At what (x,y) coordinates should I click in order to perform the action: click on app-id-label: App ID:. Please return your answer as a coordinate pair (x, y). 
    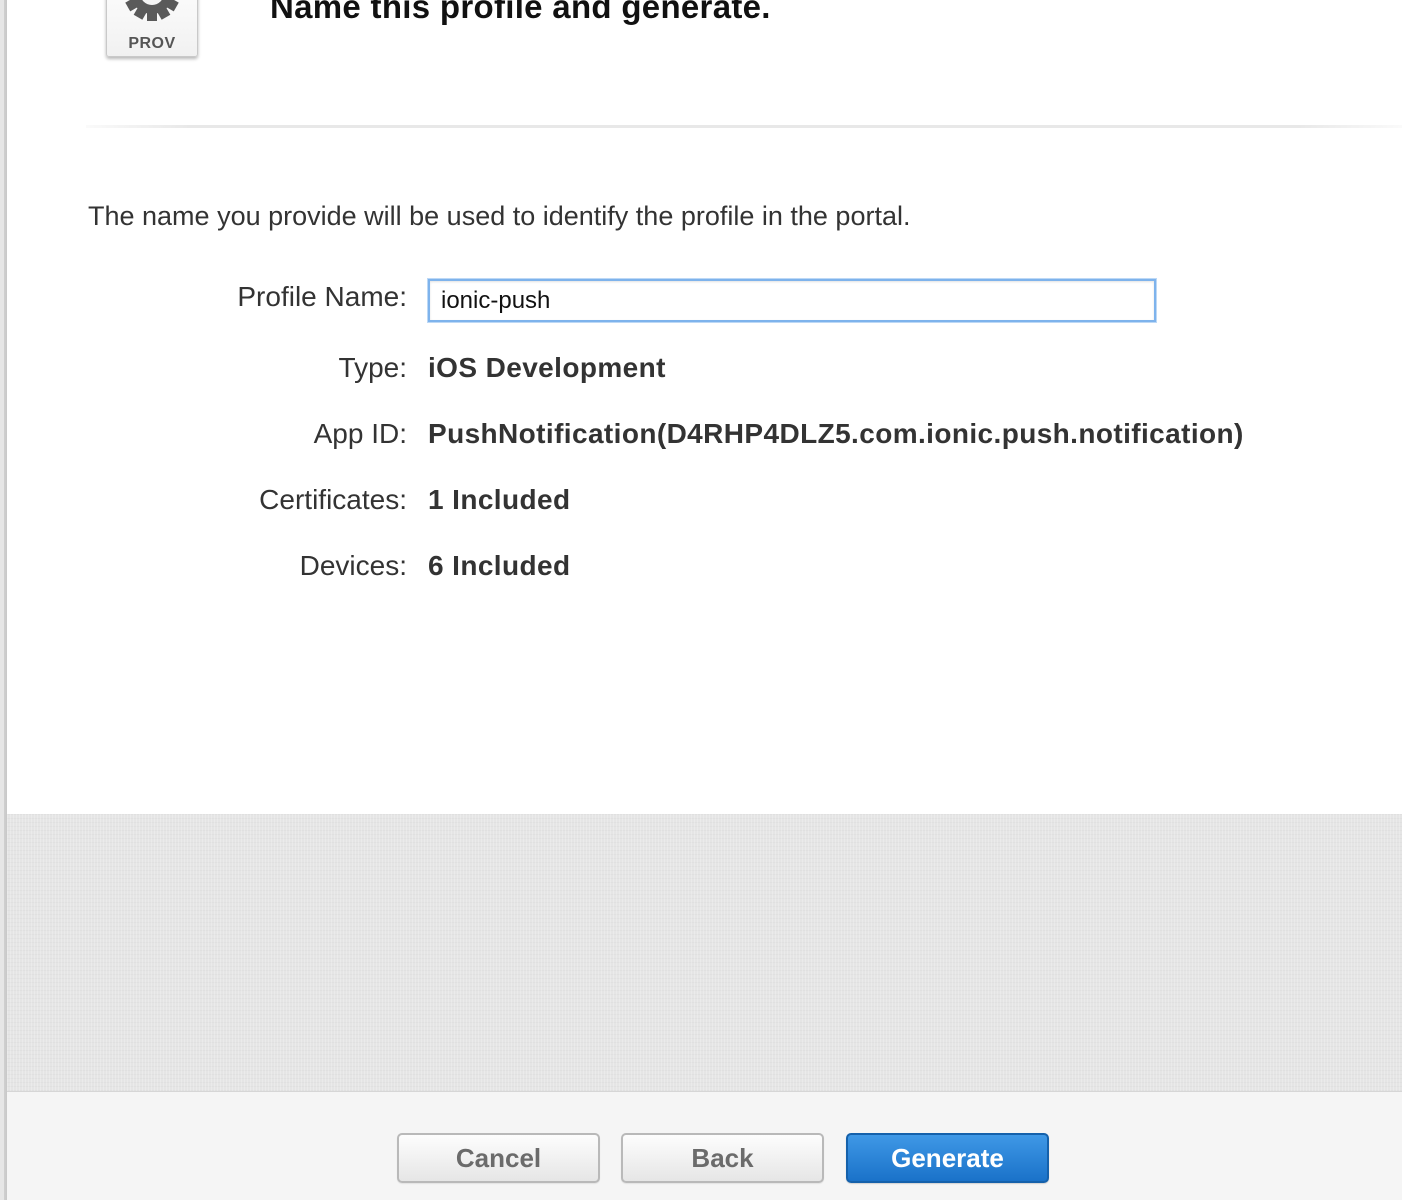
    Looking at the image, I should click on (360, 433).